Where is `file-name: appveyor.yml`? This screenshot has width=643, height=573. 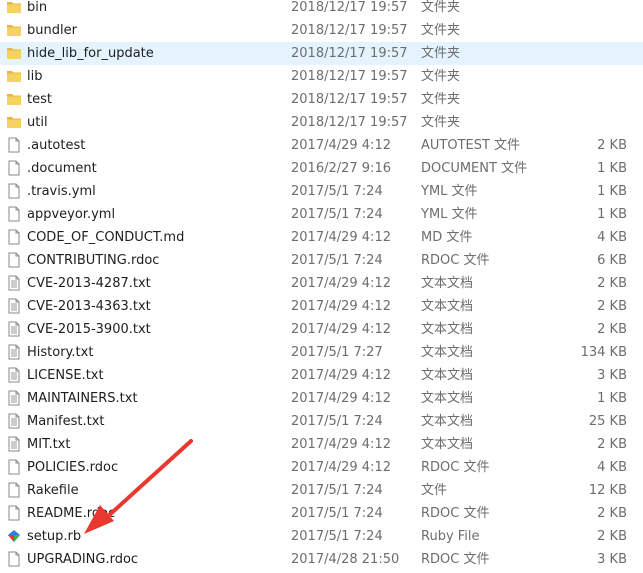 file-name: appveyor.yml is located at coordinates (71, 214).